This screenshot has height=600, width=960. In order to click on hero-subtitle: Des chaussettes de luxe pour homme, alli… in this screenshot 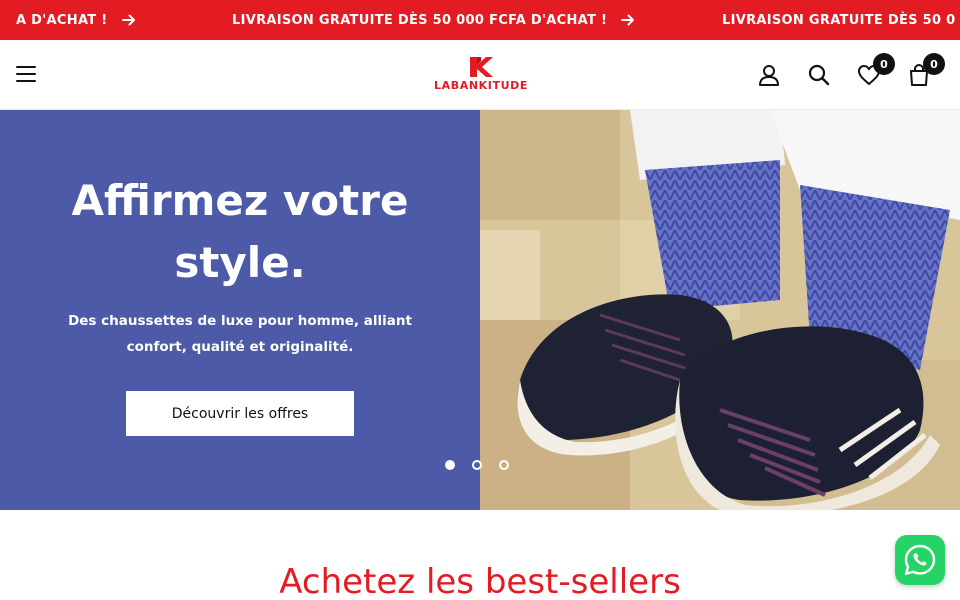, I will do `click(240, 334)`.